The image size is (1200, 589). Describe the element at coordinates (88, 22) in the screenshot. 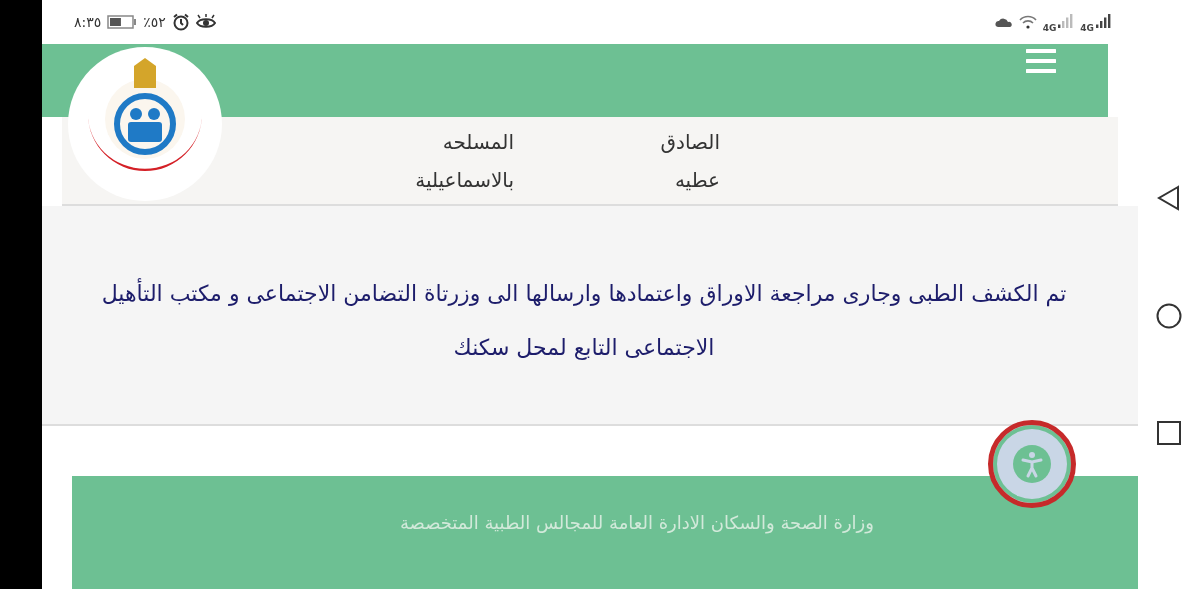

I see `clock-time: ٨:٣٥` at that location.